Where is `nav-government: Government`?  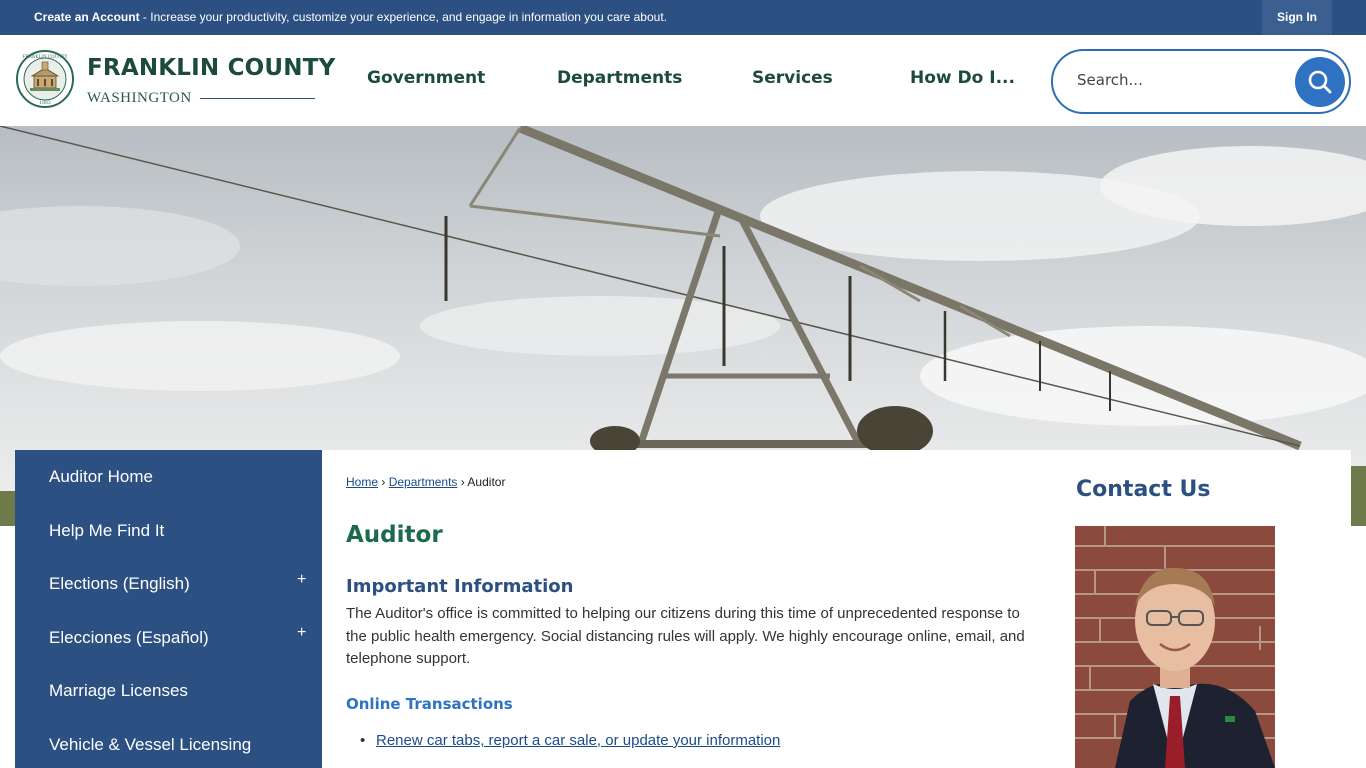
nav-government: Government is located at coordinates (426, 78).